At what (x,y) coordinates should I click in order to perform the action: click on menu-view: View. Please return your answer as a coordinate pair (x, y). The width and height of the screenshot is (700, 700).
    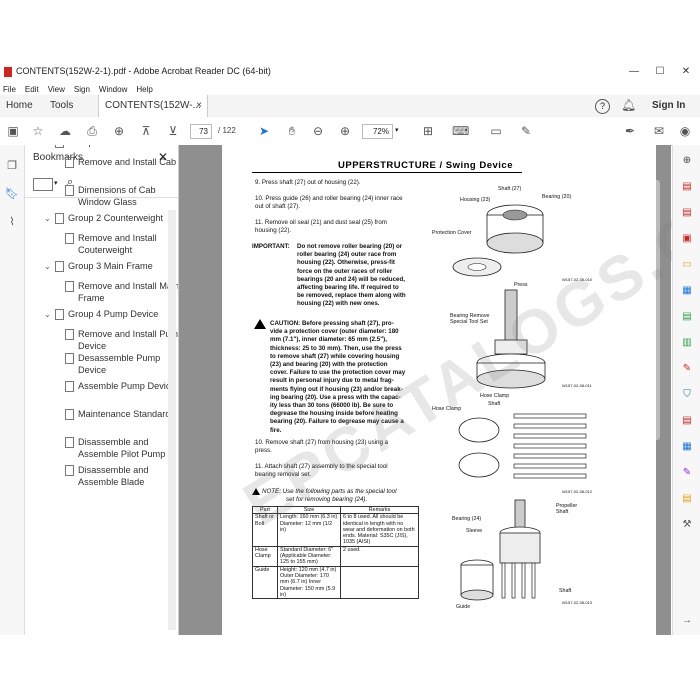
    Looking at the image, I should click on (56, 89).